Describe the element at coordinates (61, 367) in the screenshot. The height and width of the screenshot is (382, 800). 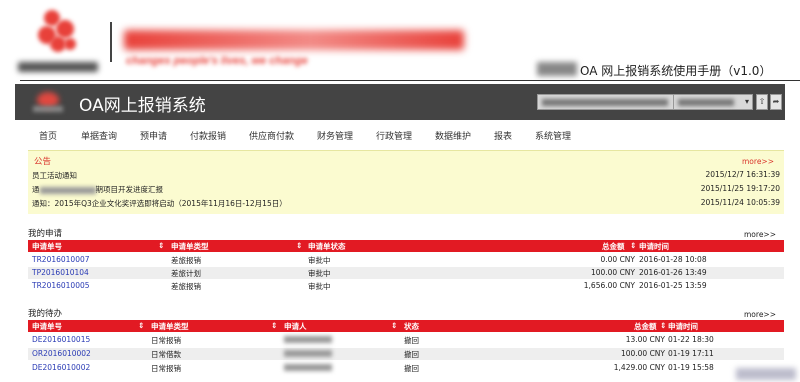
I see `todo-id-link: DE2016010002` at that location.